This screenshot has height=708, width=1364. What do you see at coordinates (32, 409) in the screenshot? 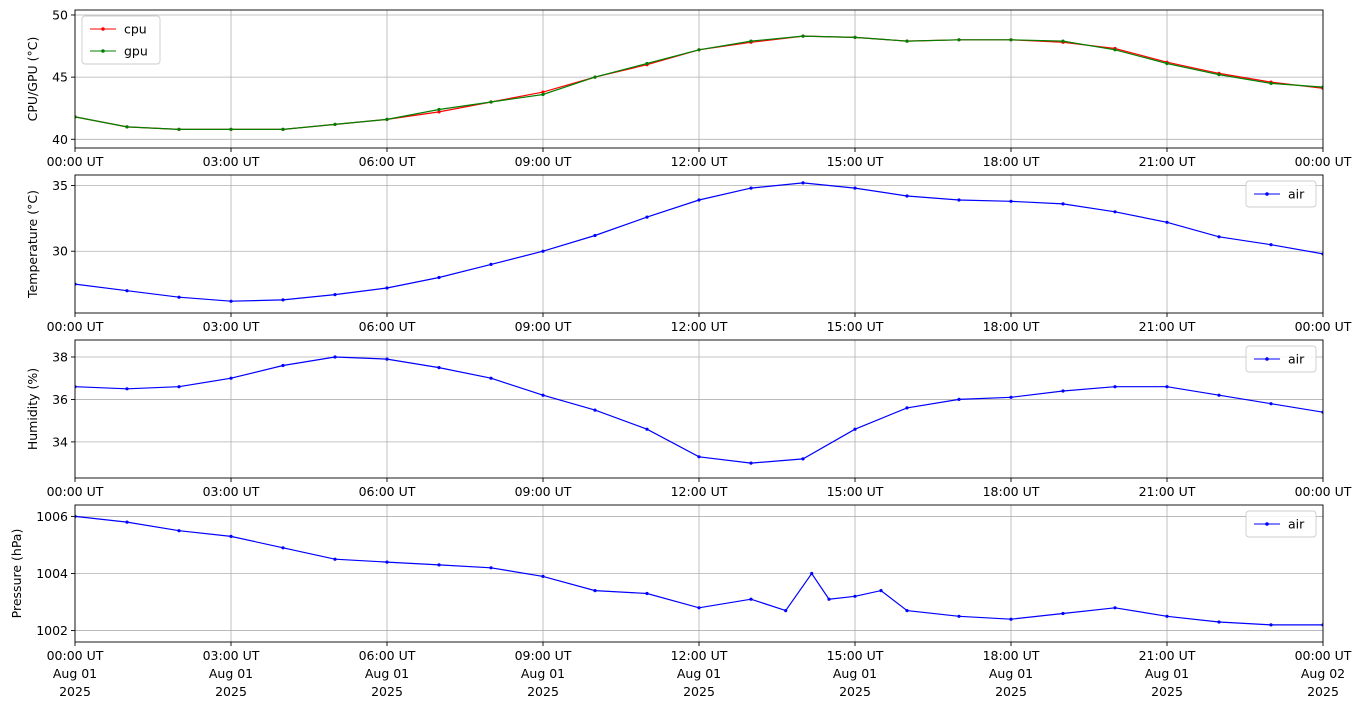
I see `y-axis-label: Humidity (%)` at bounding box center [32, 409].